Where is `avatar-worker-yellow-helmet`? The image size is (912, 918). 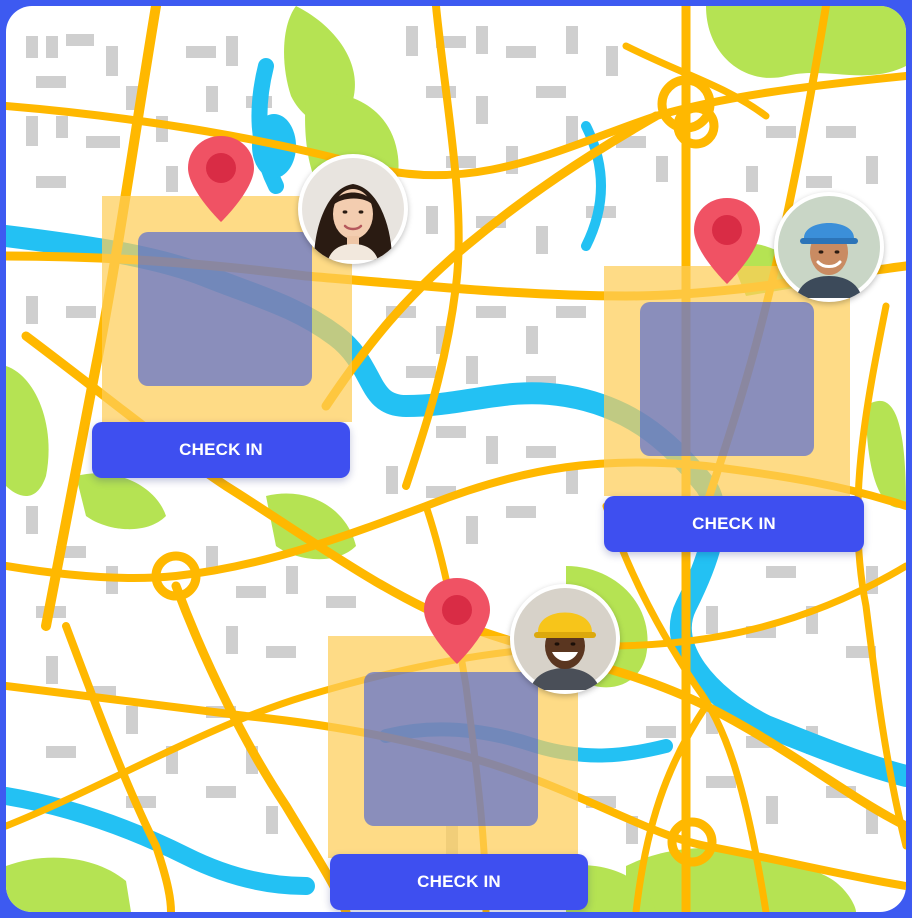
avatar-worker-yellow-helmet is located at coordinates (565, 639).